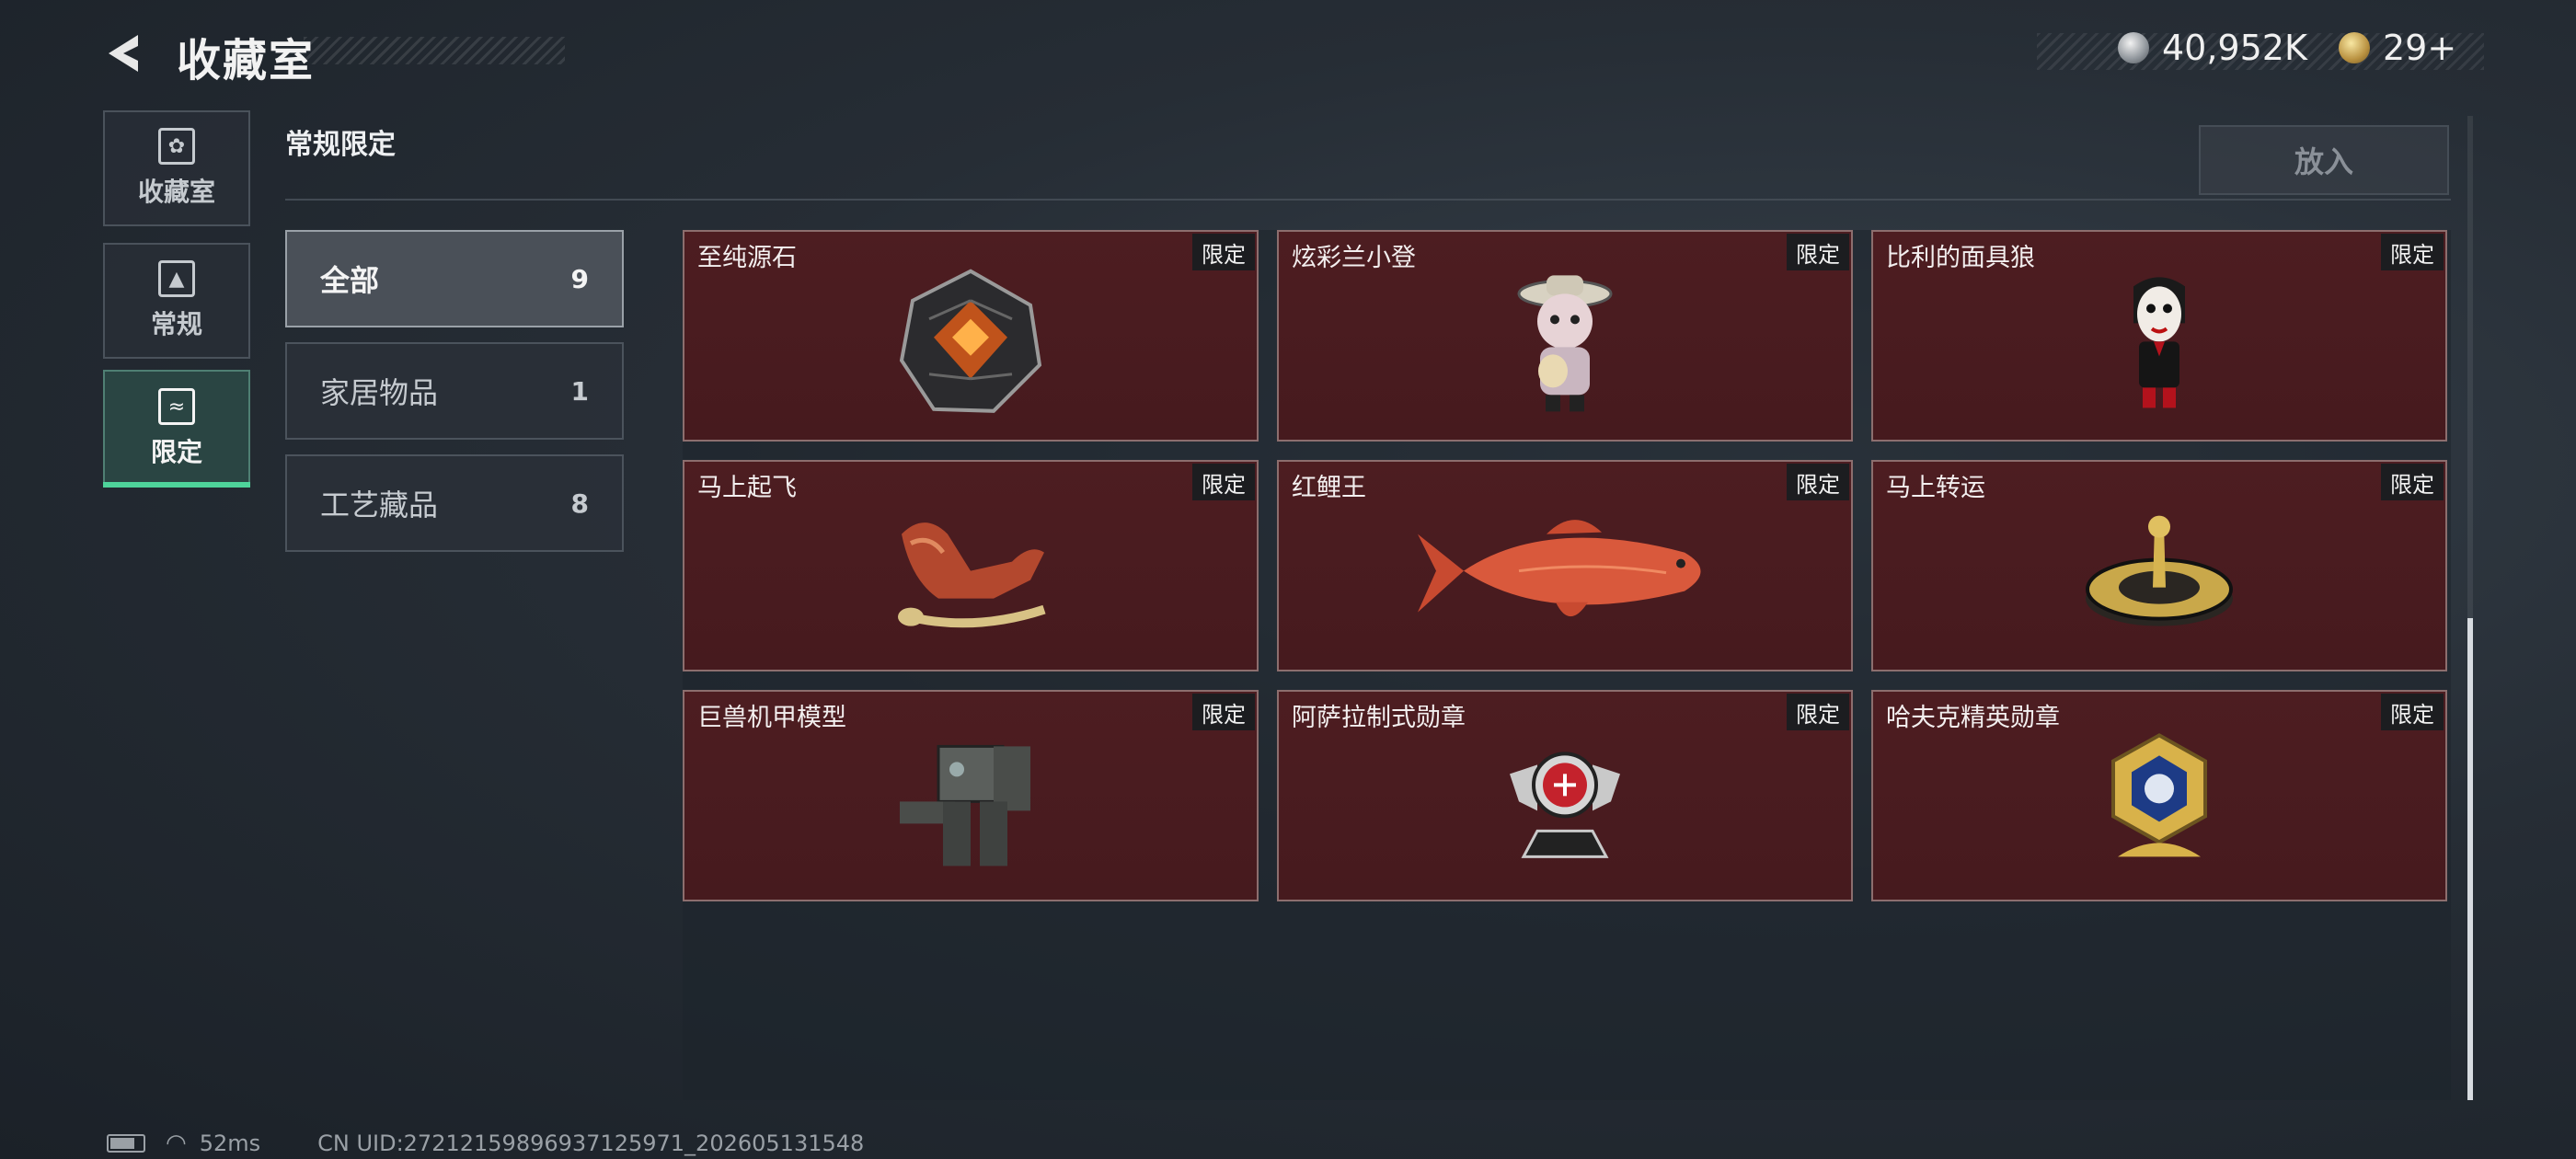 The image size is (2576, 1159). I want to click on category-label: 全部, so click(350, 280).